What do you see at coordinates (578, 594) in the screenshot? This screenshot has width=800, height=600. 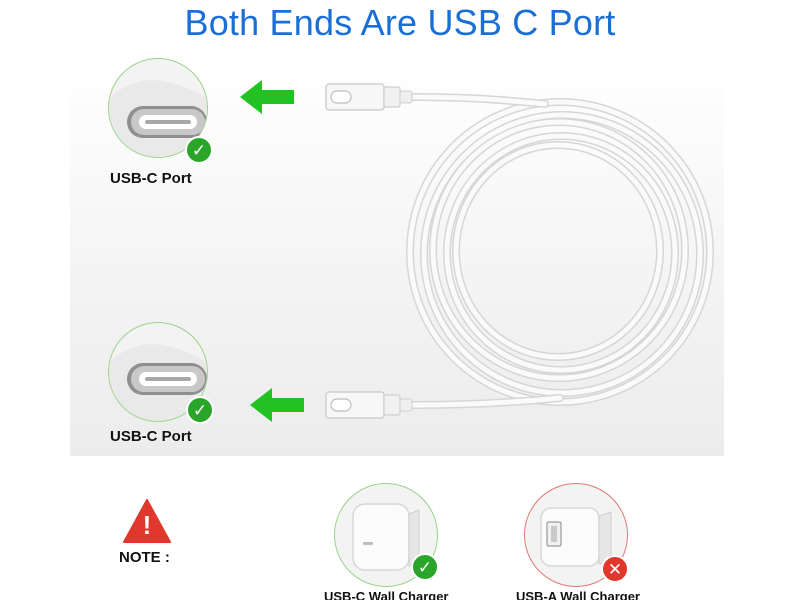 I see `charger-label-usb-a: USB-A Wall Charger` at bounding box center [578, 594].